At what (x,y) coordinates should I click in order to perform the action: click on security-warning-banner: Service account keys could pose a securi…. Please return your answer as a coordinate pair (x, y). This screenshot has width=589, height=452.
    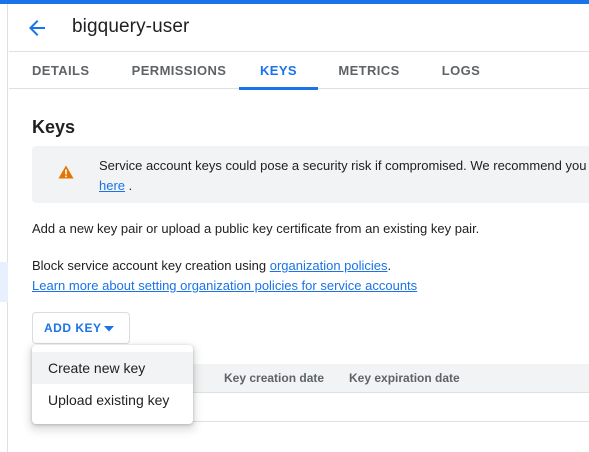
    Looking at the image, I should click on (310, 174).